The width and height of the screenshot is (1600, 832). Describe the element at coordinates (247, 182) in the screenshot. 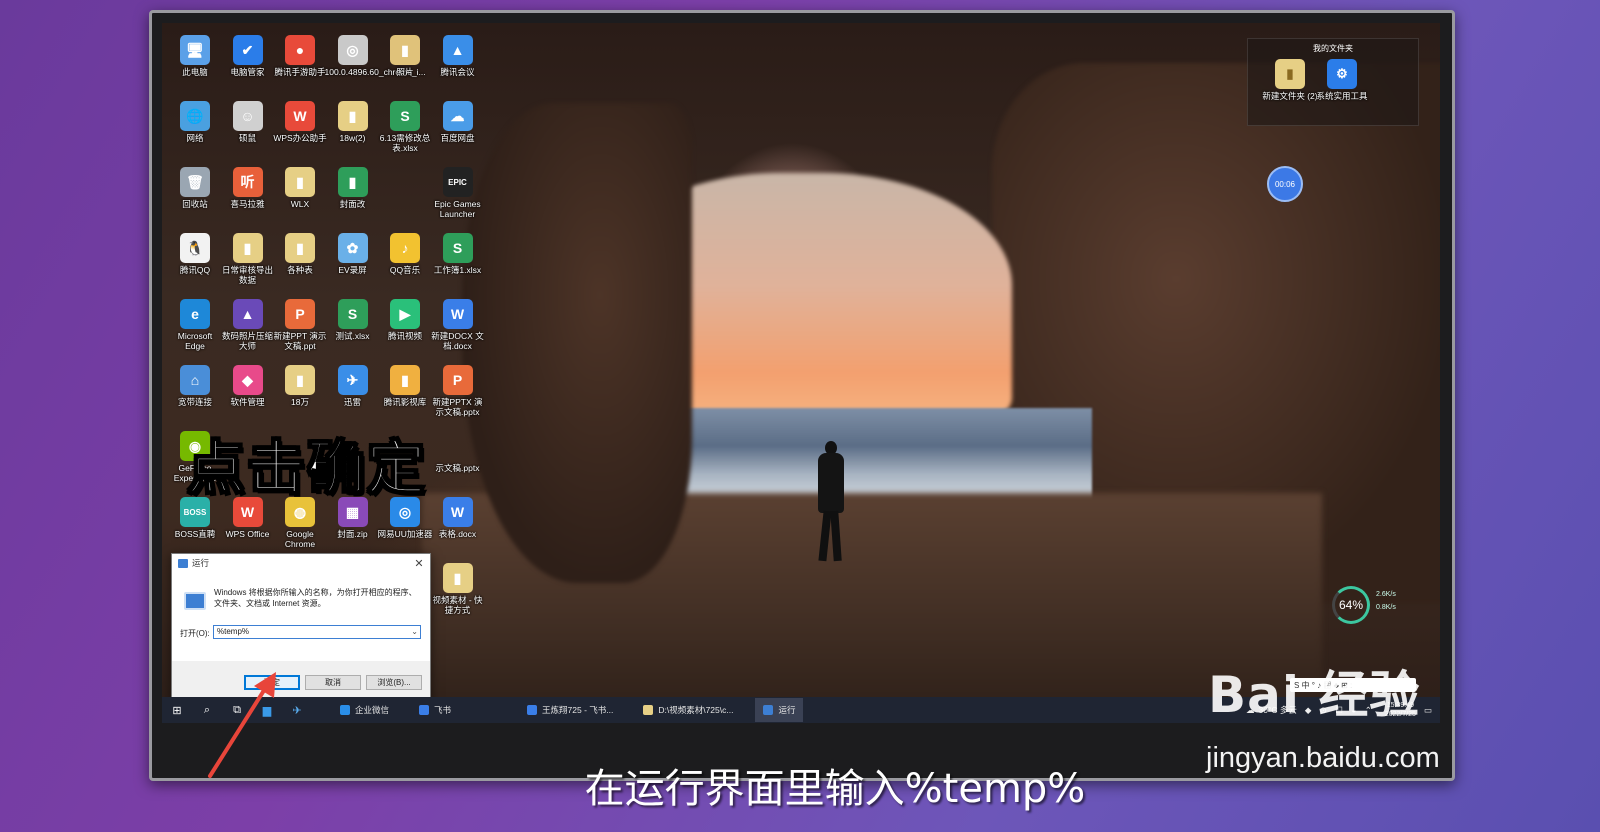

I see `app-icon: 听` at that location.